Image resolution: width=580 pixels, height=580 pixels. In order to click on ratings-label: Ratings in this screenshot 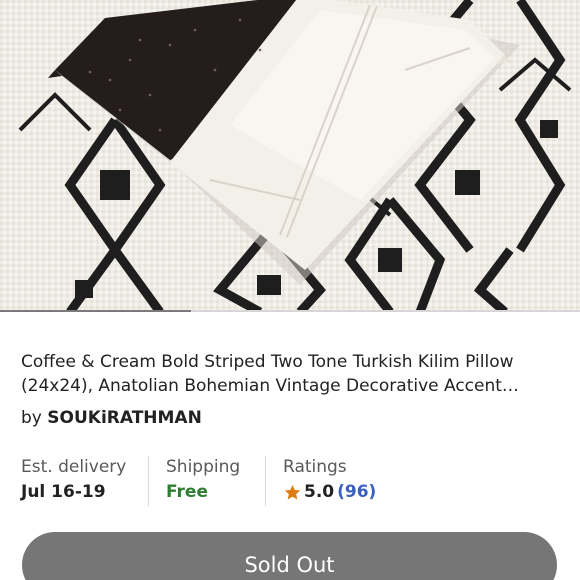, I will do `click(315, 467)`.